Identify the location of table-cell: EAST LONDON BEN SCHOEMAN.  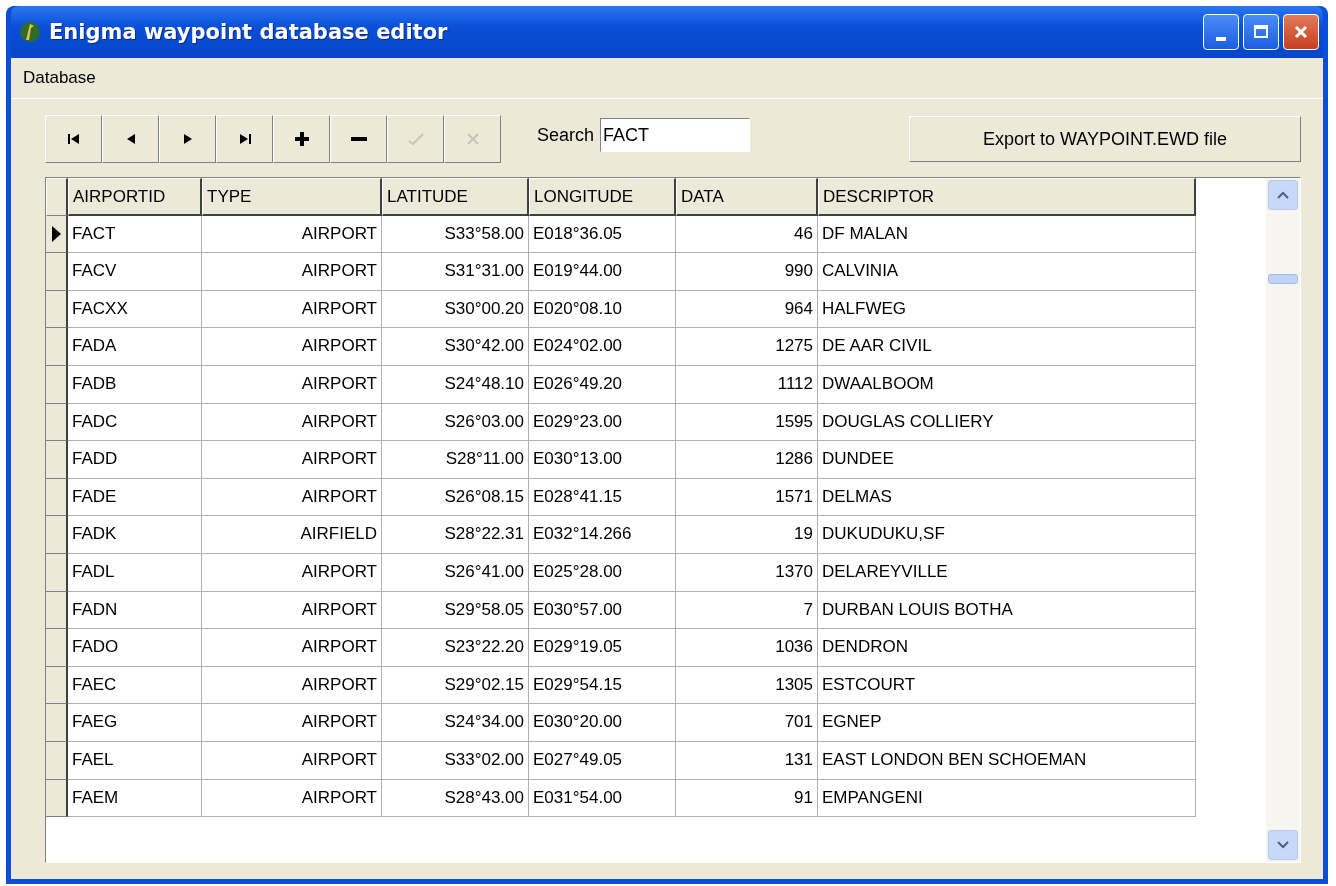
(1007, 760).